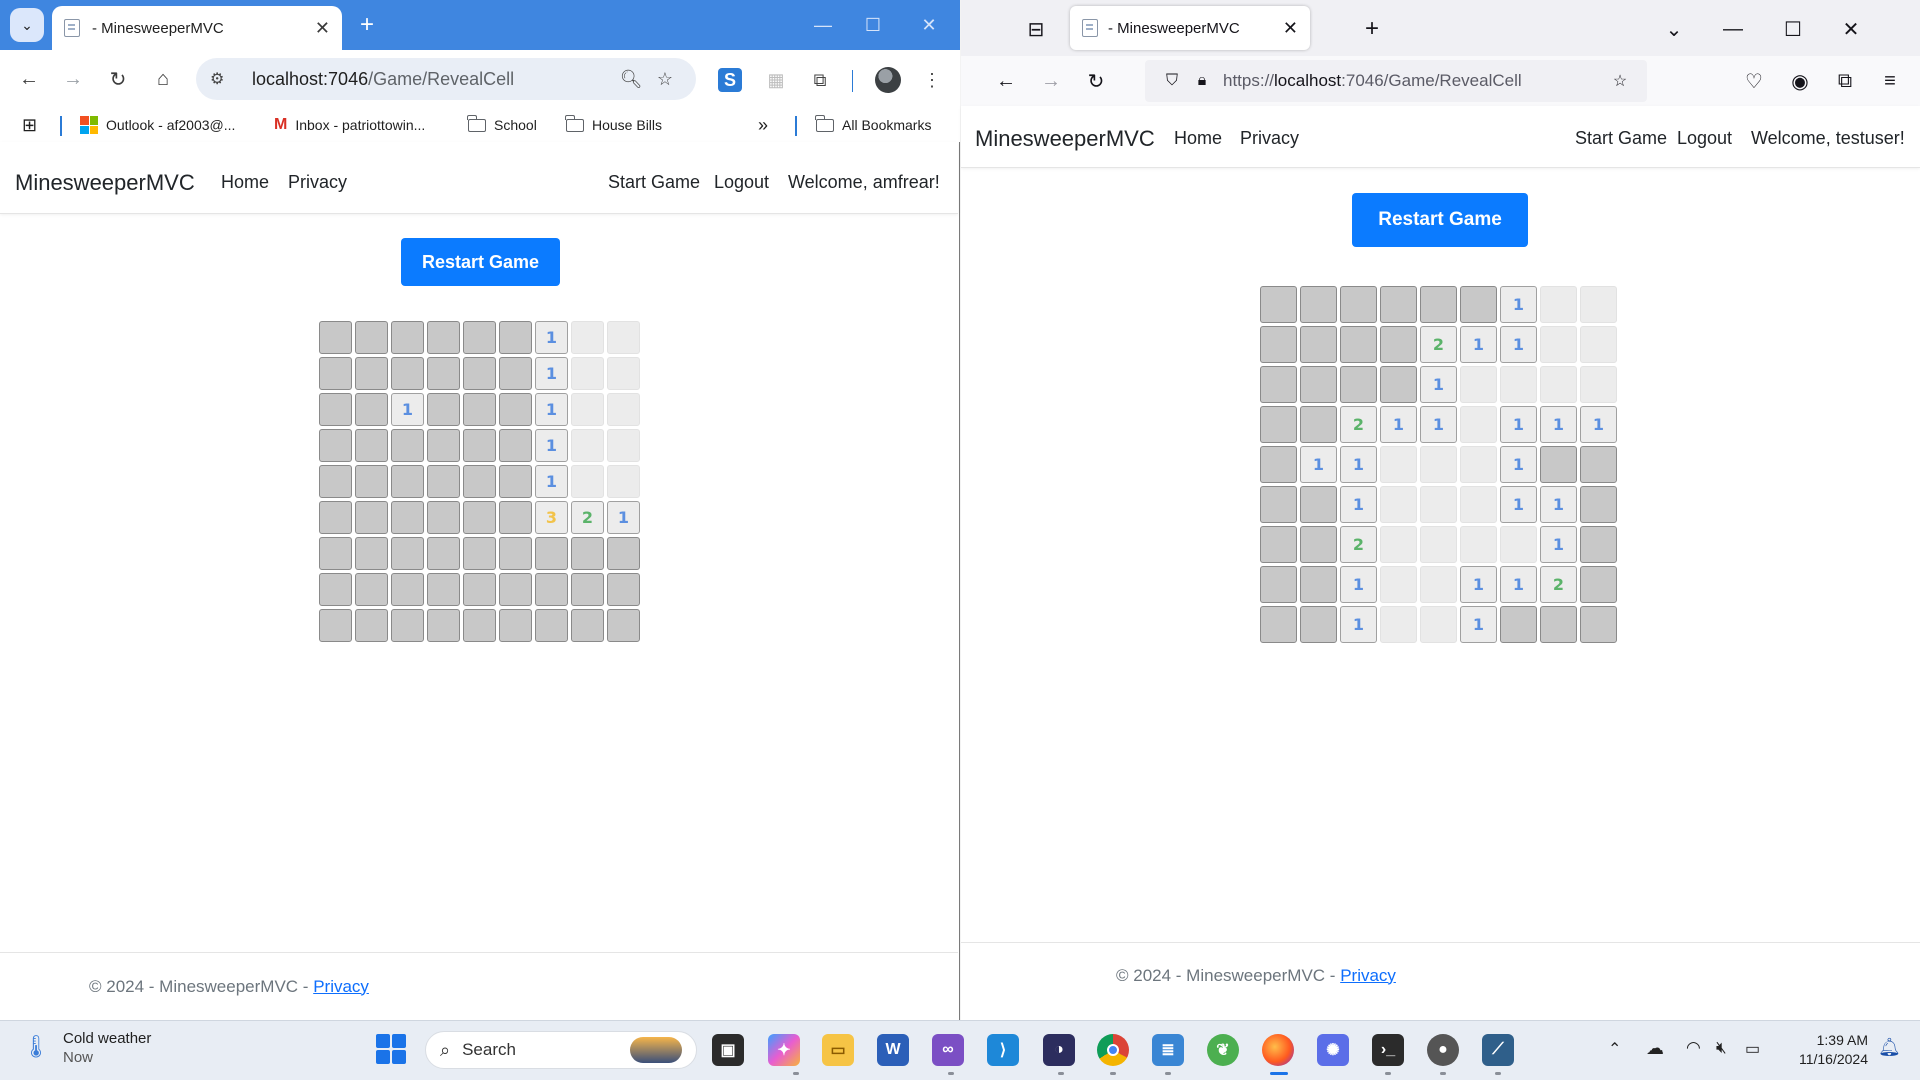 The width and height of the screenshot is (1920, 1080). I want to click on profile-avatar, so click(888, 80).